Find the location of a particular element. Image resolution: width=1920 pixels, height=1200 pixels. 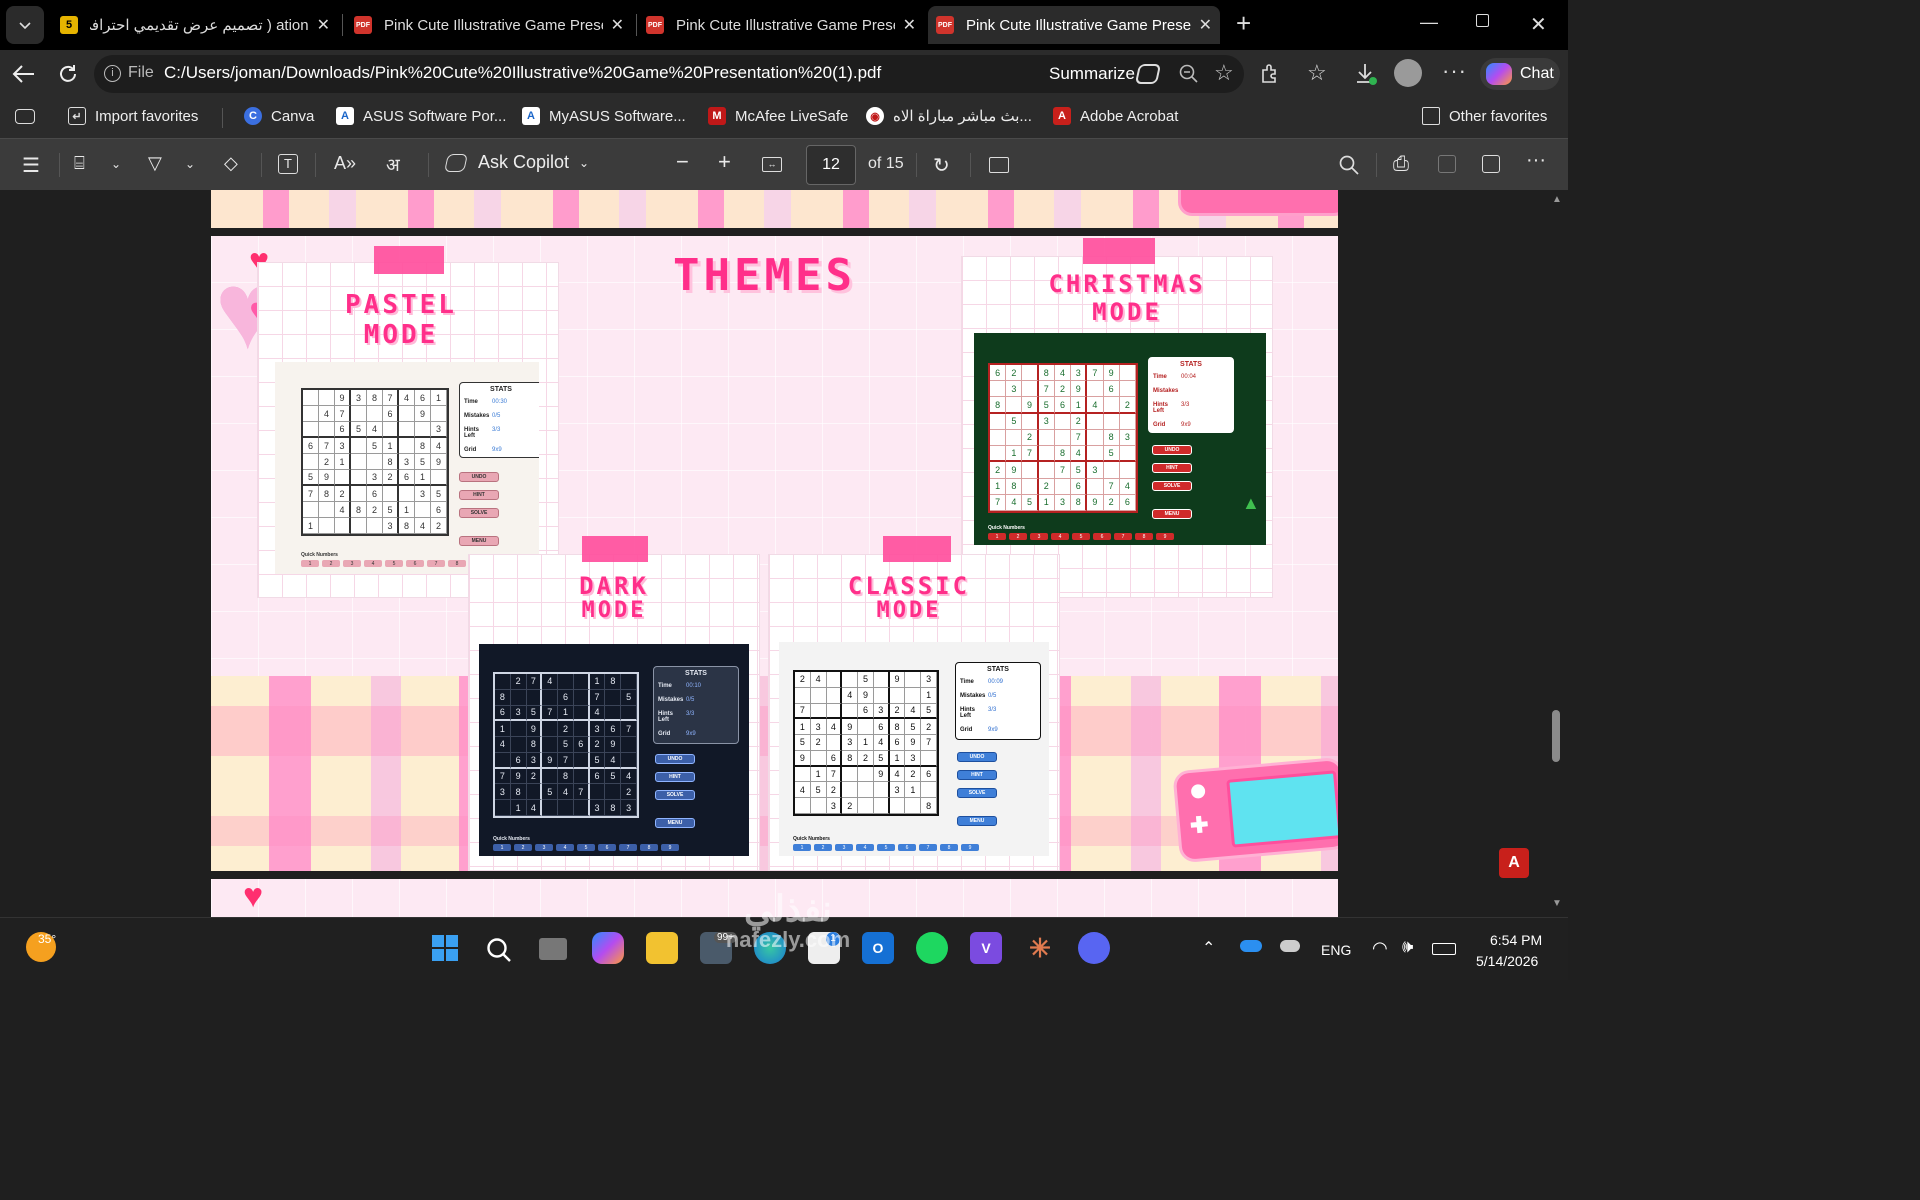

quick-number-button: 7 is located at coordinates (928, 847).